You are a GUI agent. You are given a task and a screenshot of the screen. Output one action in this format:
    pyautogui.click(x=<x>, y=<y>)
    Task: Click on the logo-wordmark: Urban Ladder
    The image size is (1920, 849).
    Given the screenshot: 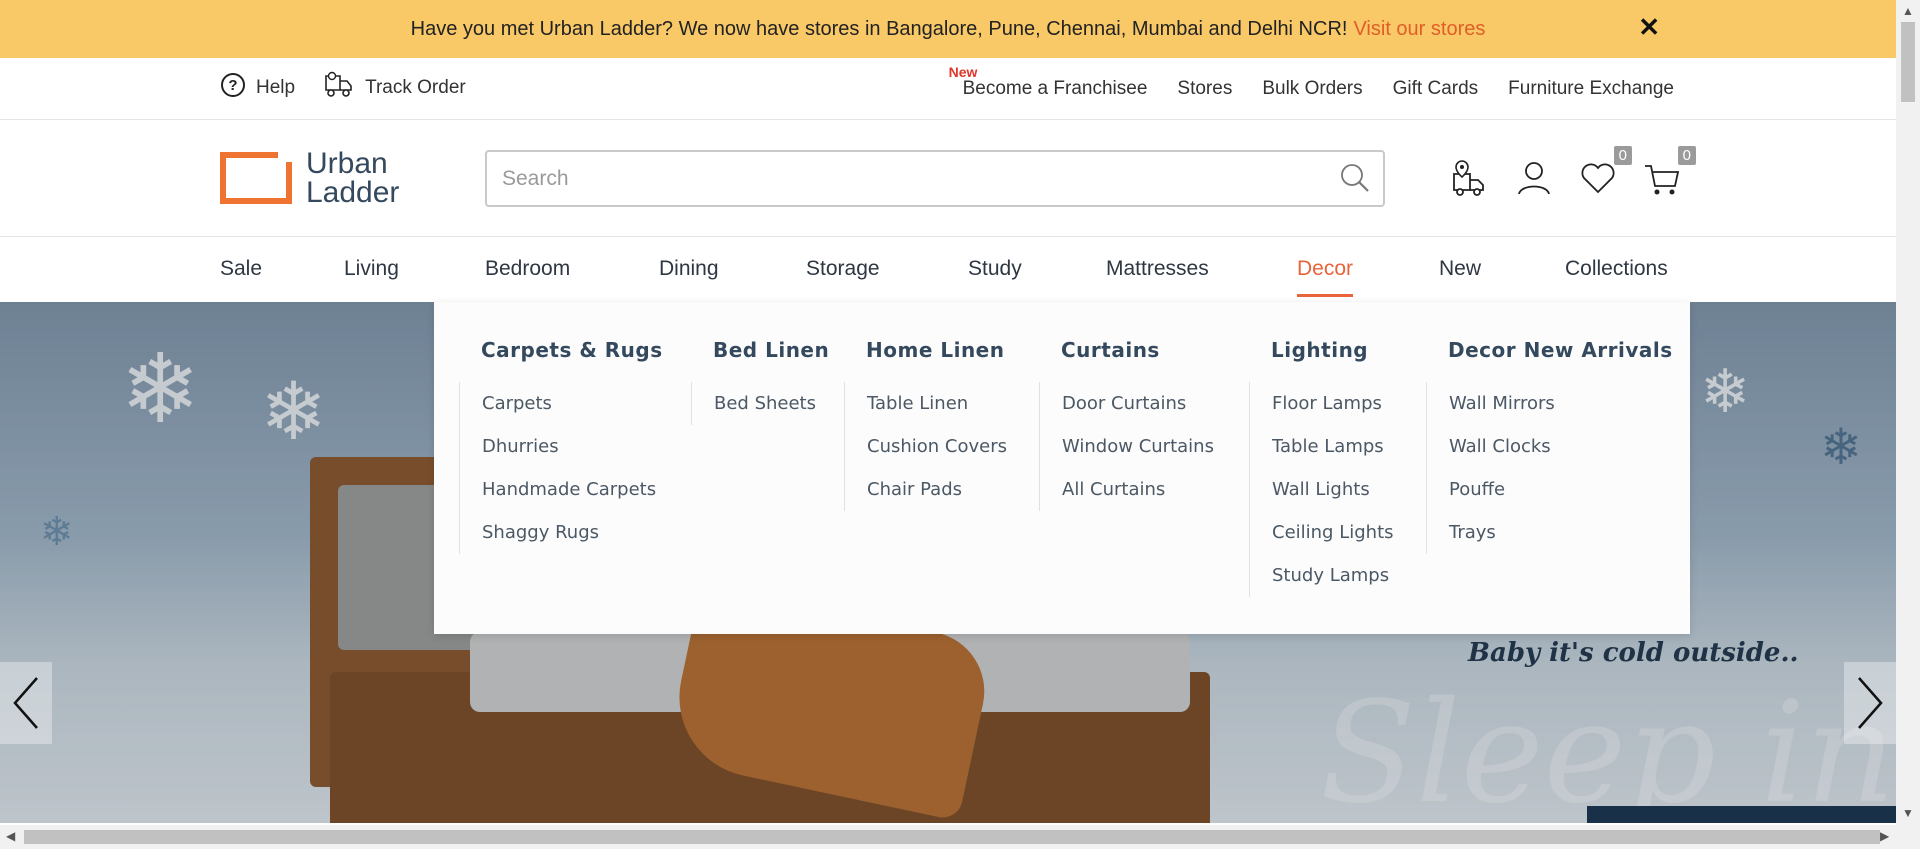 What is the action you would take?
    pyautogui.click(x=353, y=178)
    